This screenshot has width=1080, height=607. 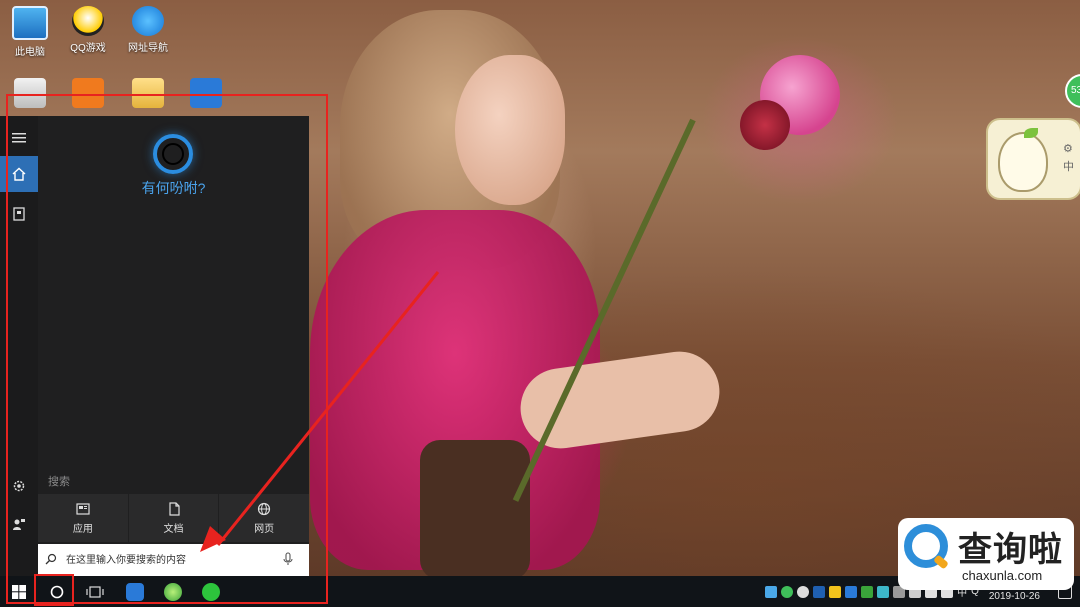 I want to click on site-watermark: 查询啦 chaxunla.com, so click(x=986, y=554).